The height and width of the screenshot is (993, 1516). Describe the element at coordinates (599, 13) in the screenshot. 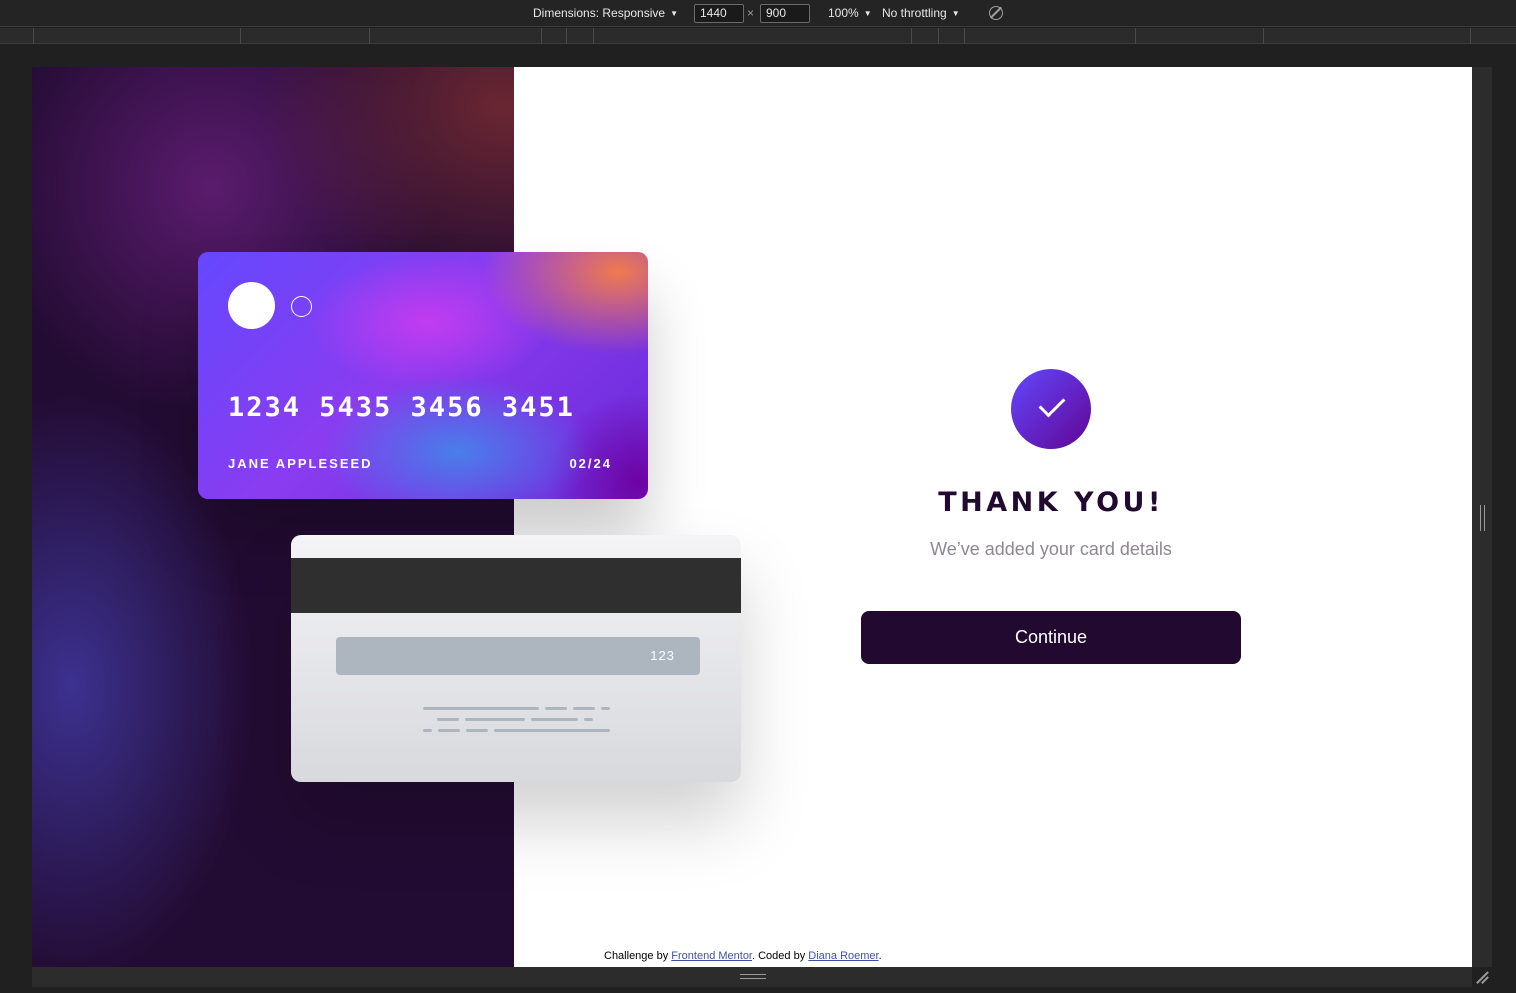

I see `dimensions-label: Dimensions: Responsive` at that location.